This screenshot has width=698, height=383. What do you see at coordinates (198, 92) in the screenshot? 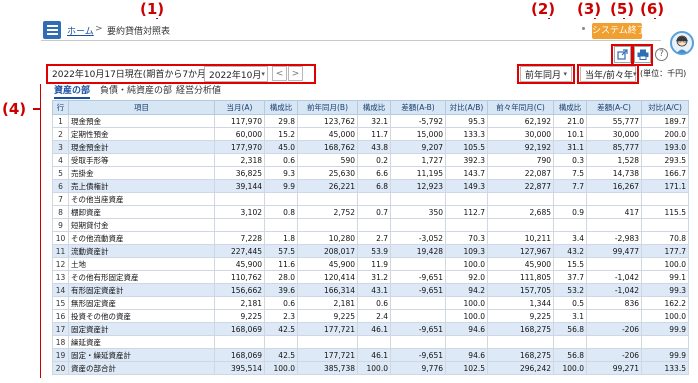
I see `tab-management-analysis: 経営分析値` at bounding box center [198, 92].